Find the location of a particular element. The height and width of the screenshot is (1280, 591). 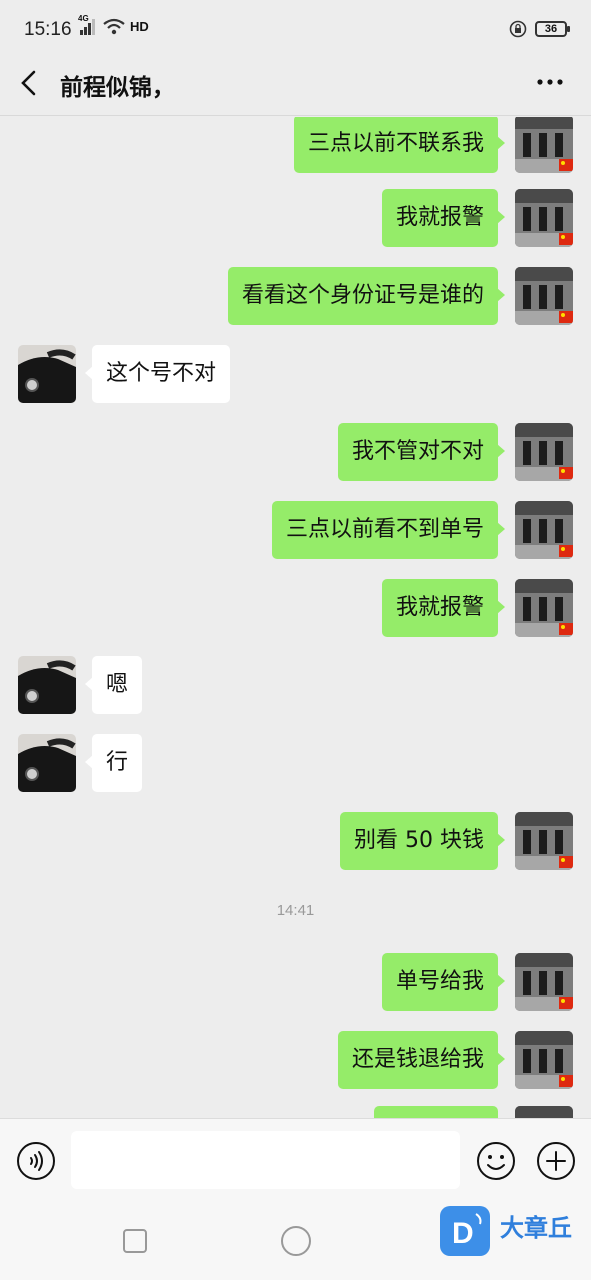

input-bar is located at coordinates (295, 1159).